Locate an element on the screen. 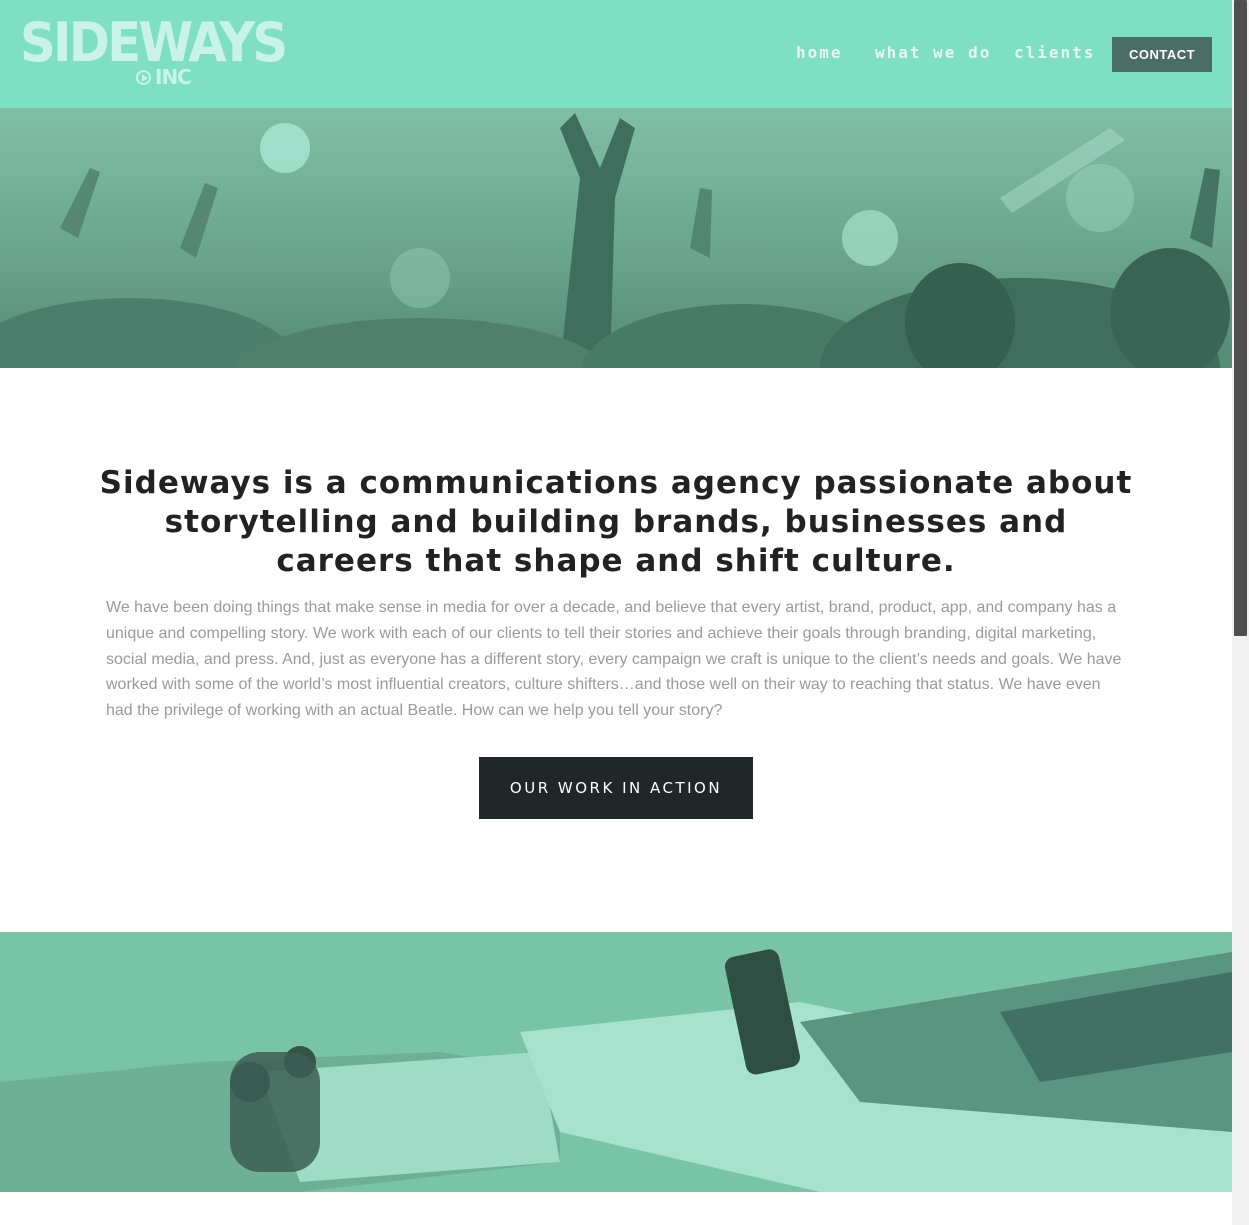 The image size is (1249, 1225). nav-home-link: home is located at coordinates (819, 52).